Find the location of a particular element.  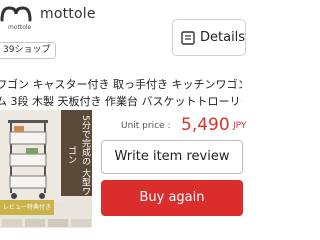

wagon-illustration is located at coordinates (31, 156).